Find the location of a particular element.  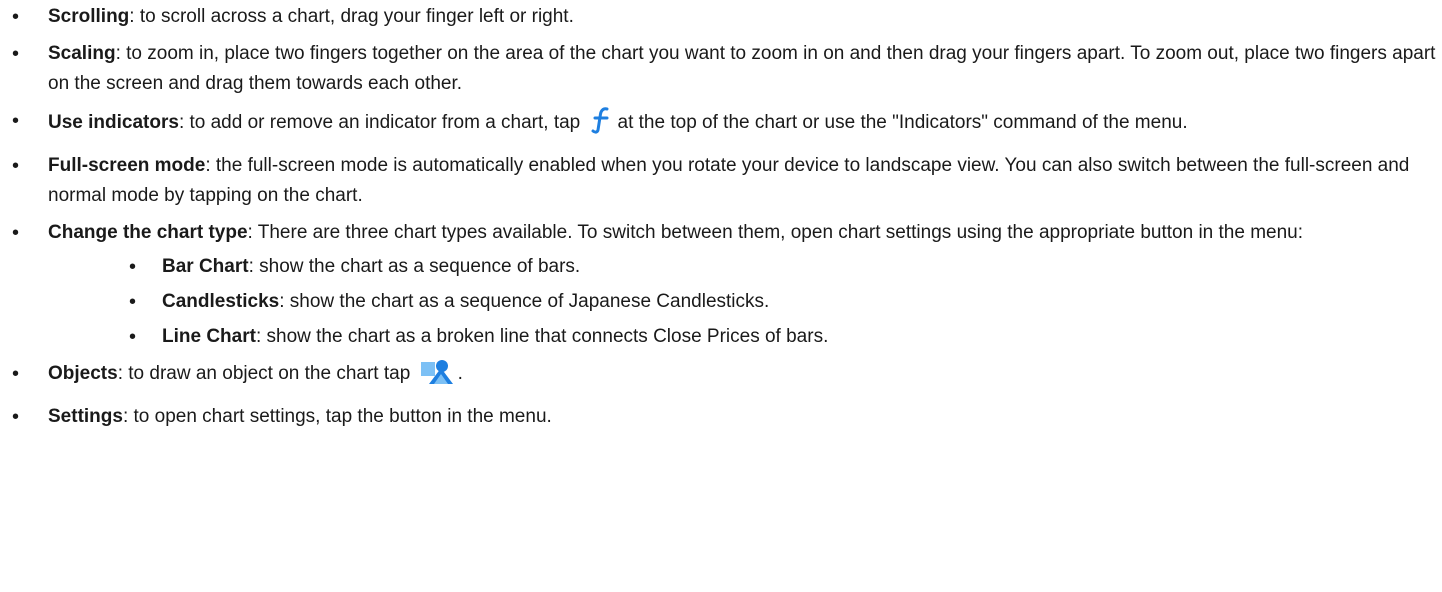

desc-objects-before: : to draw an object on the chart tap is located at coordinates (264, 373).